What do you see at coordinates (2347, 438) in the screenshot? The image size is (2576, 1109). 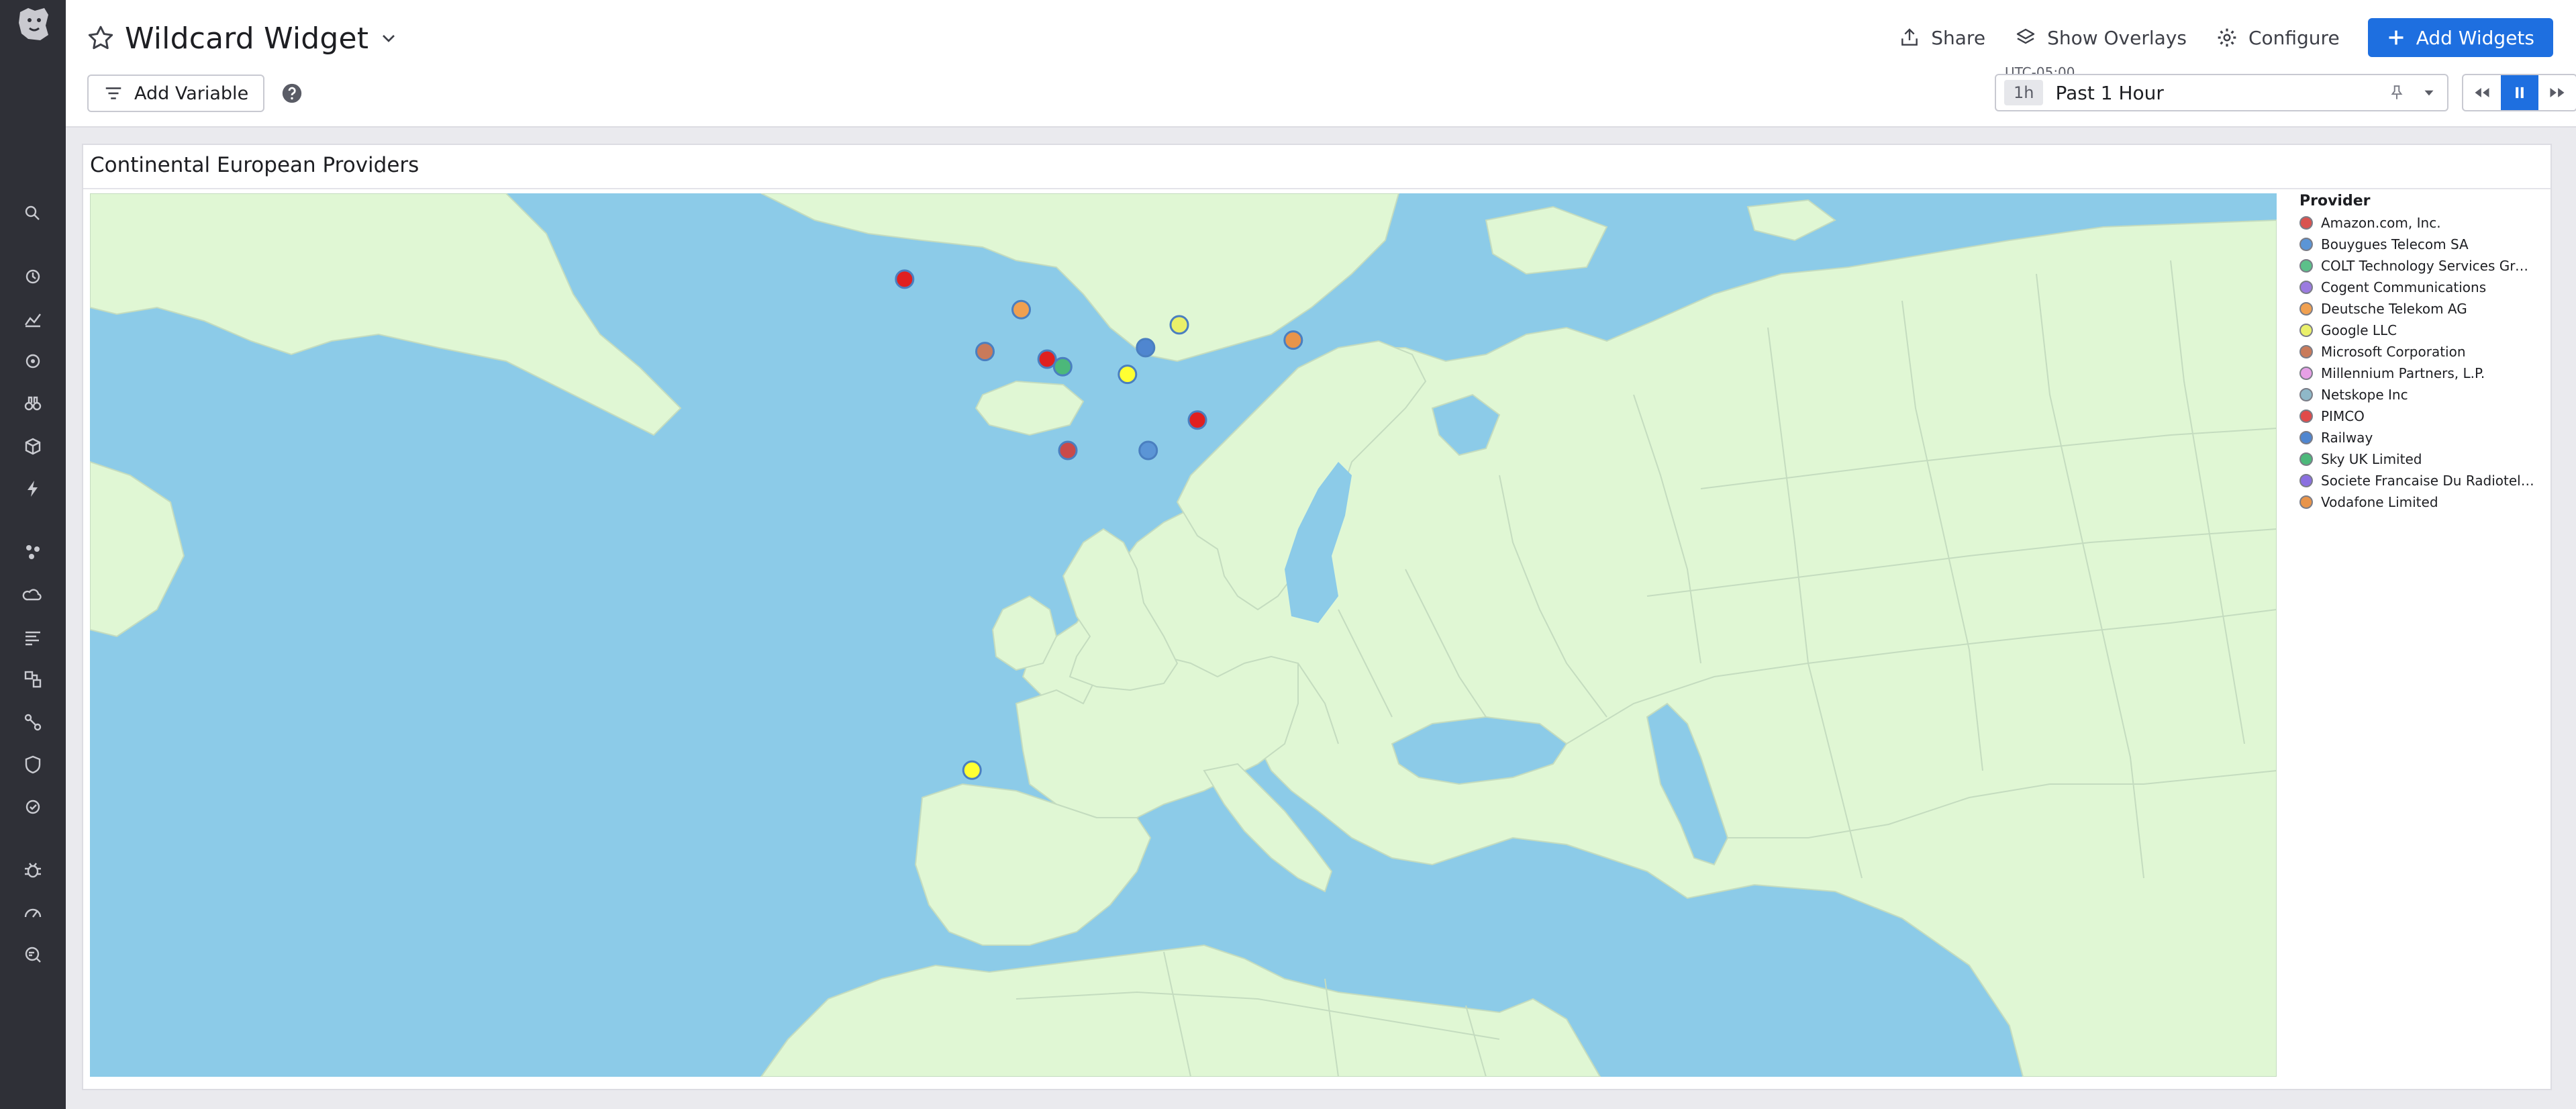 I see `legend-label: Railway` at bounding box center [2347, 438].